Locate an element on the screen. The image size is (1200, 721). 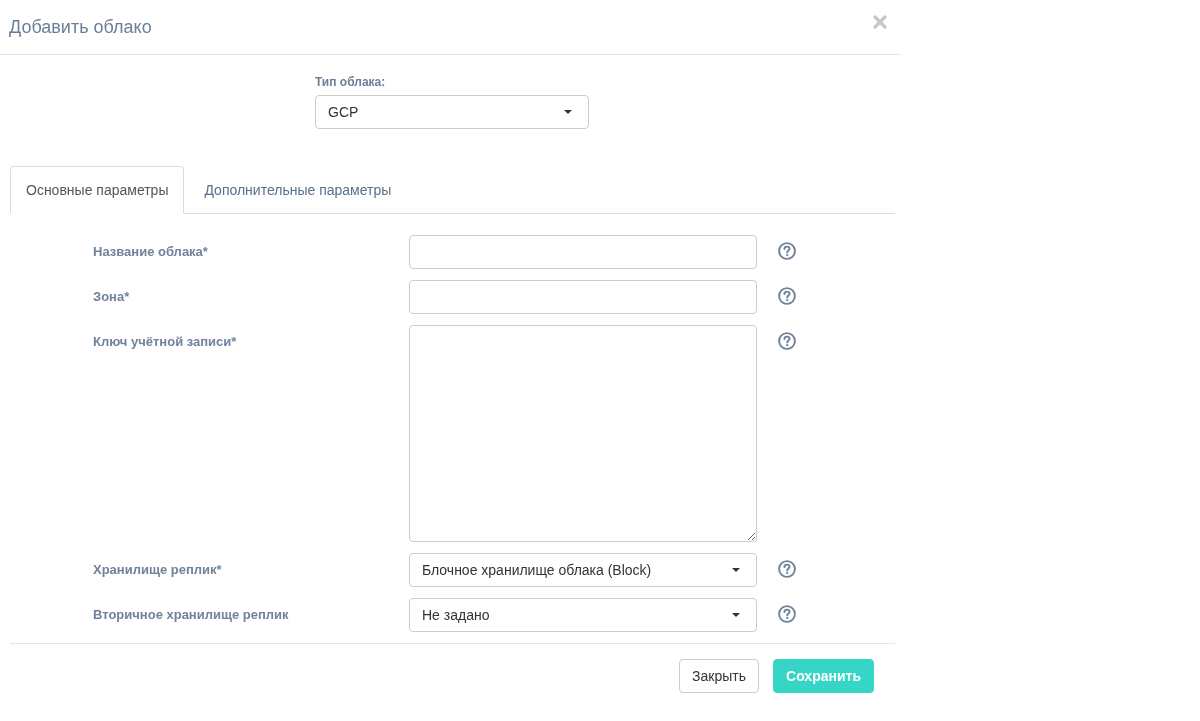
cloud-type-label: Тип облака: is located at coordinates (350, 82).